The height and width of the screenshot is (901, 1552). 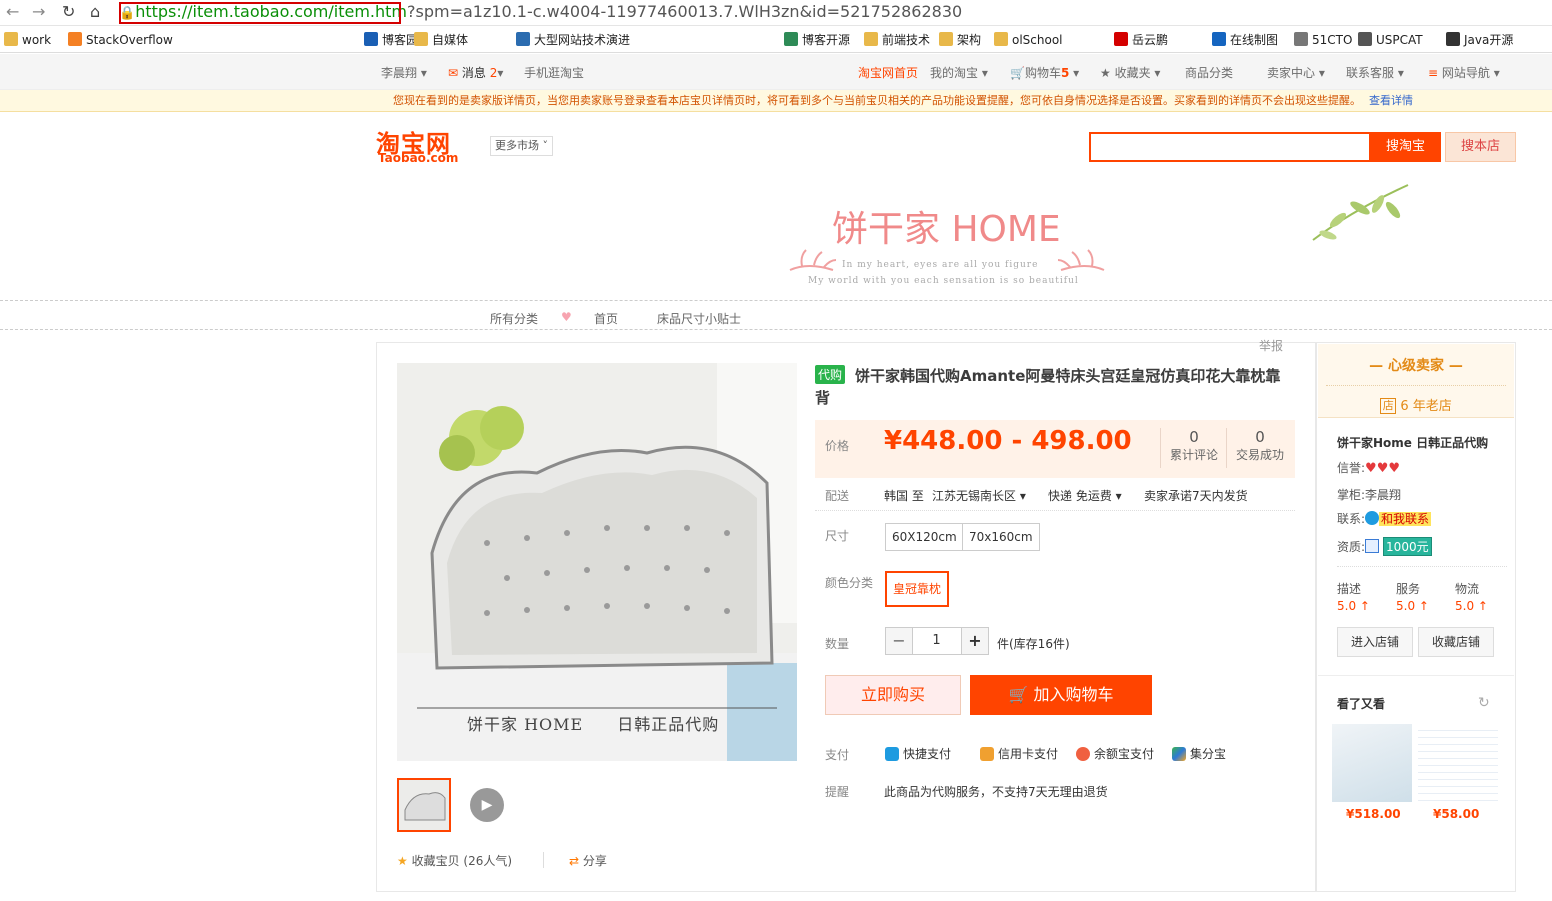 What do you see at coordinates (1194, 445) in the screenshot?
I see `review-count: 0 累计评论` at bounding box center [1194, 445].